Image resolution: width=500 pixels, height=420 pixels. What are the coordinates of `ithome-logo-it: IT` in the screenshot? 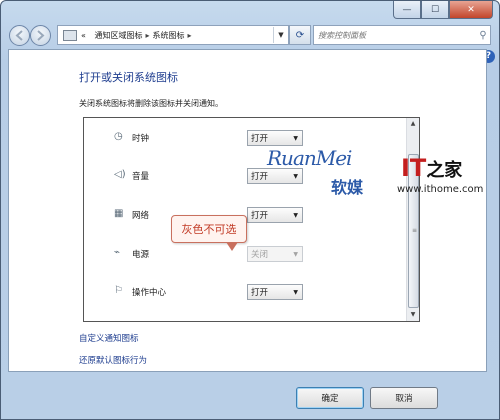 It's located at (414, 168).